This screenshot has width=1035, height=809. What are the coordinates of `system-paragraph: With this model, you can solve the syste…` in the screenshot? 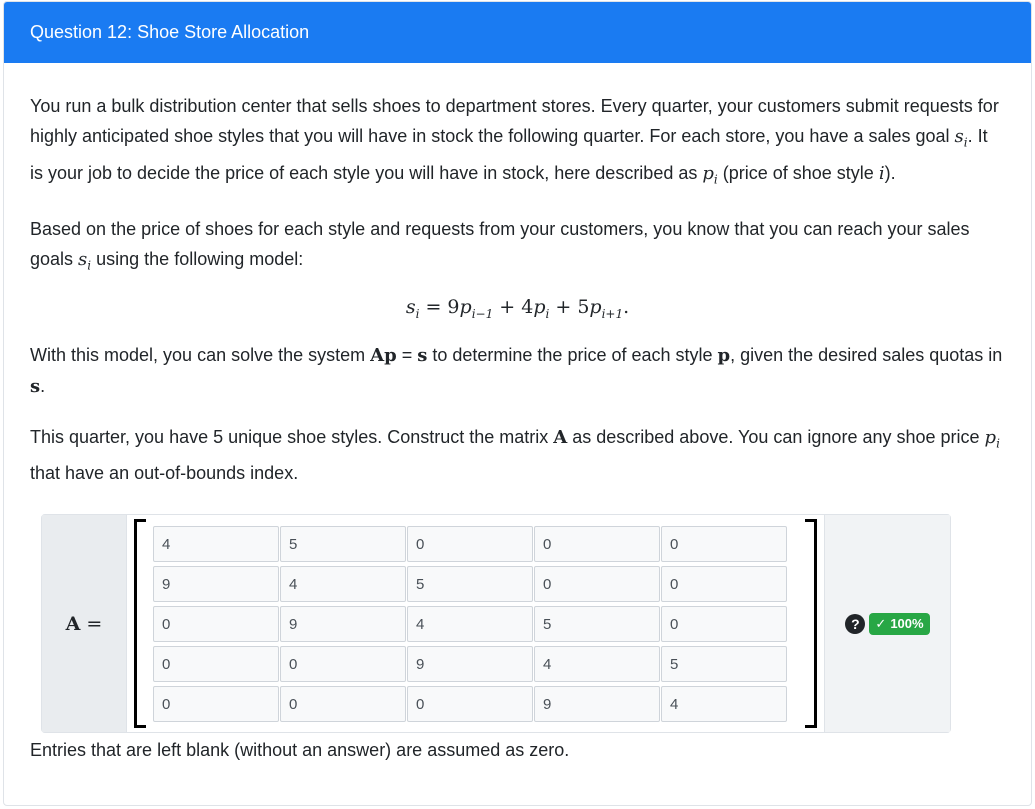 It's located at (516, 370).